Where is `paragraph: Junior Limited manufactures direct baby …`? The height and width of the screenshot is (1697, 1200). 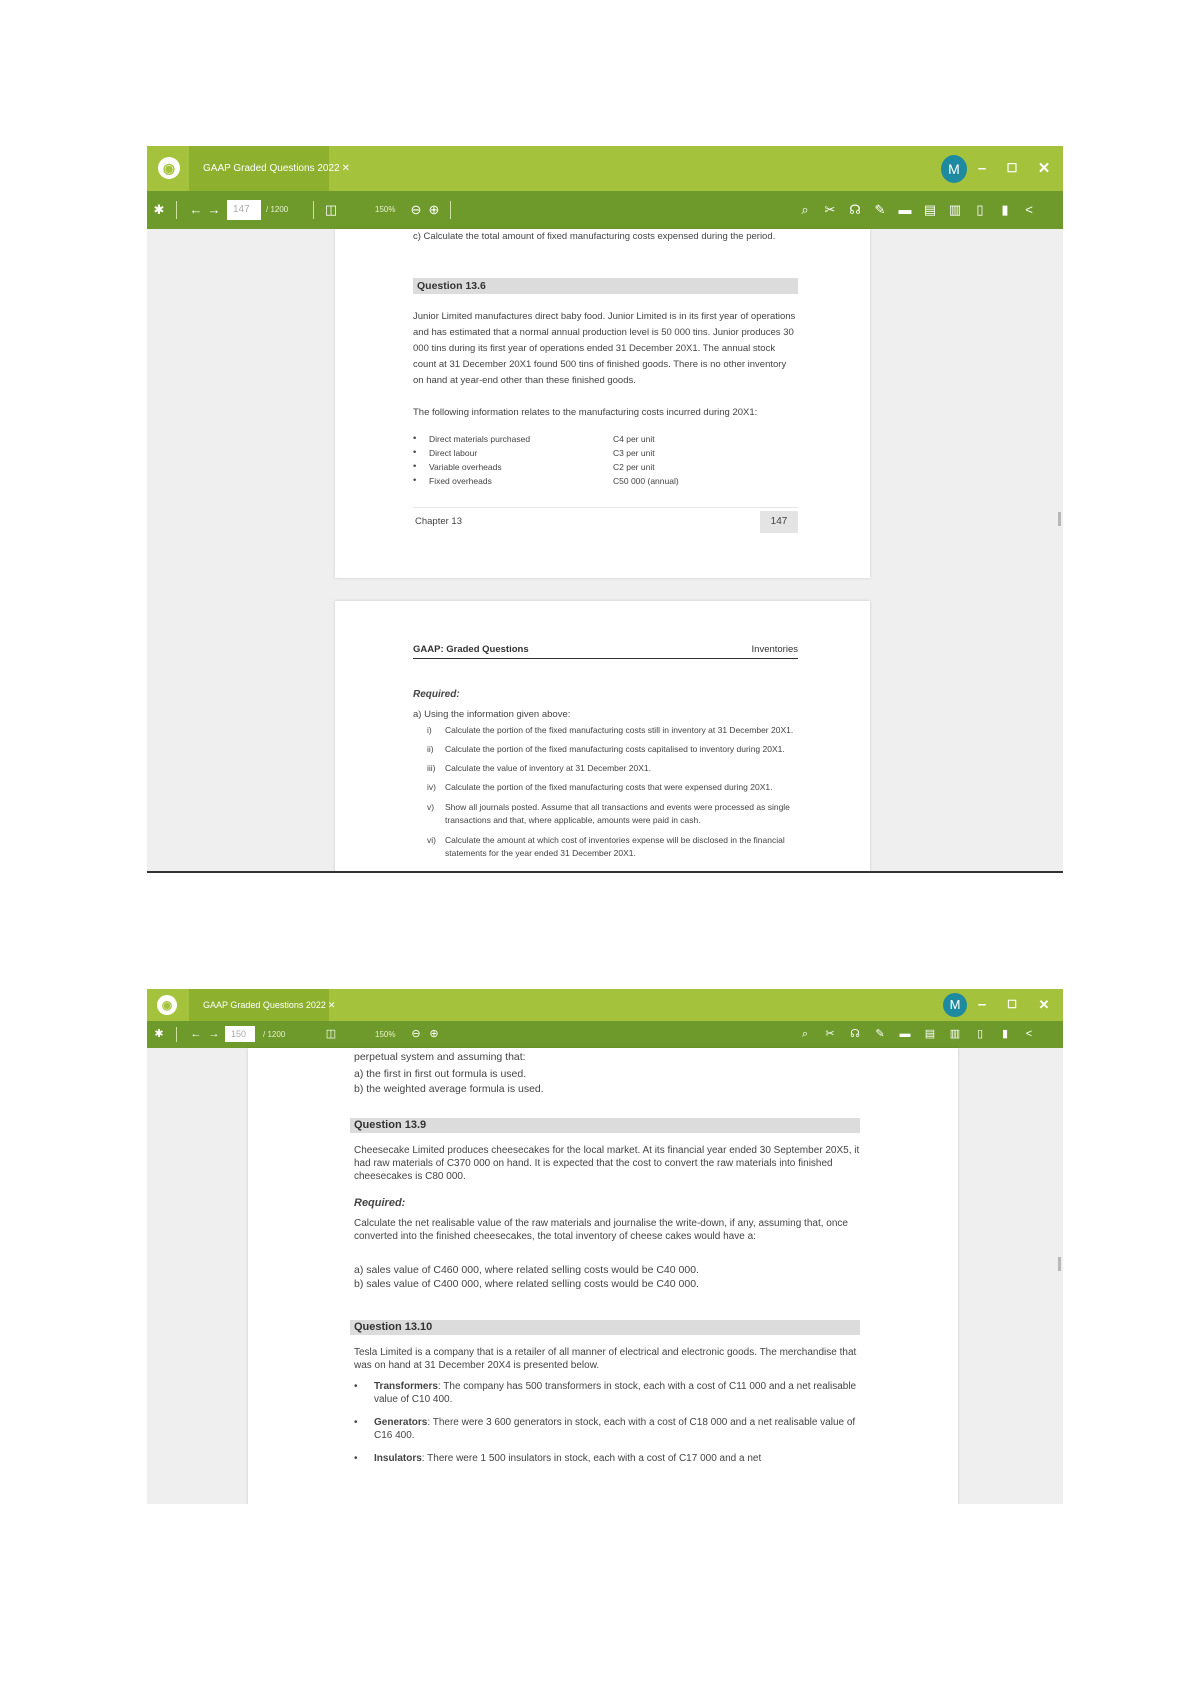
paragraph: Junior Limited manufactures direct baby … is located at coordinates (604, 348).